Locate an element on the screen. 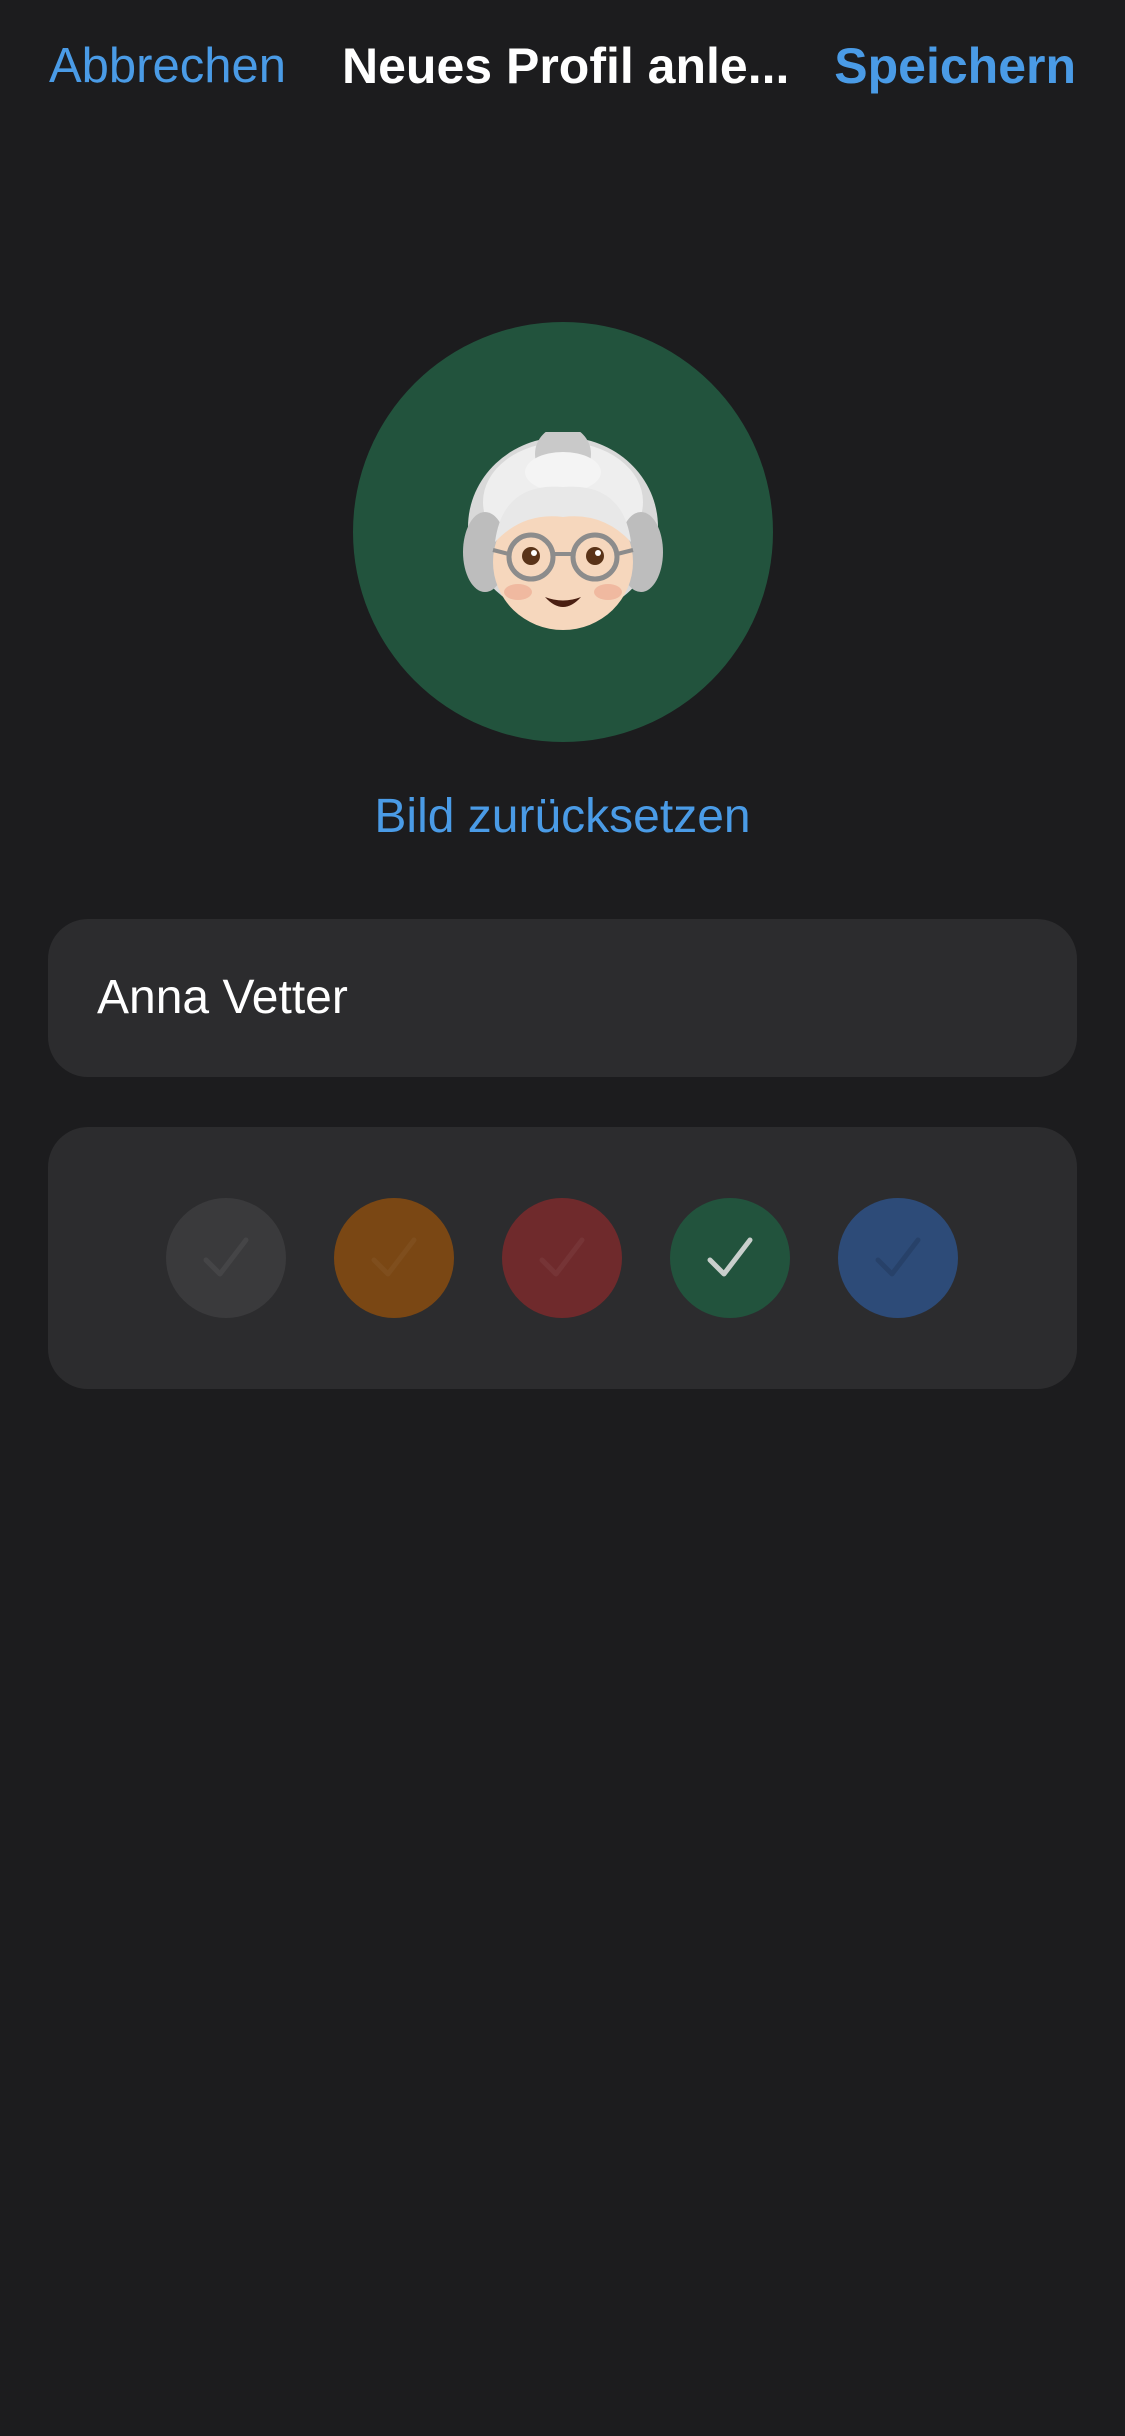 The width and height of the screenshot is (1125, 2436). profile-avatar is located at coordinates (563, 532).